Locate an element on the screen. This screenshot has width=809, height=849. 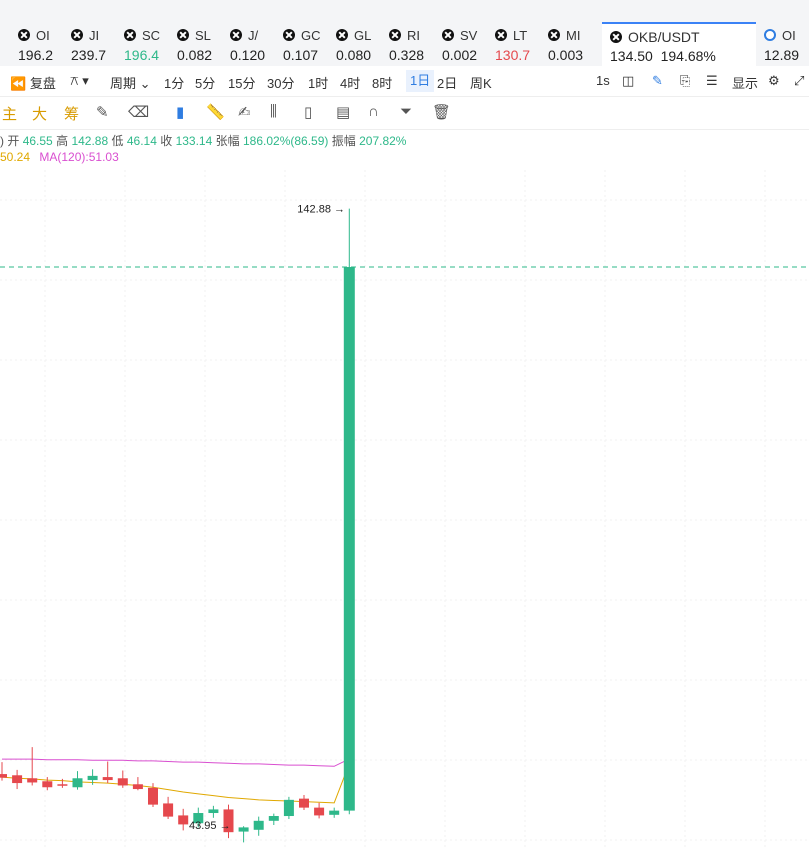
low-marker-label: 43.95 → is located at coordinates (210, 826).